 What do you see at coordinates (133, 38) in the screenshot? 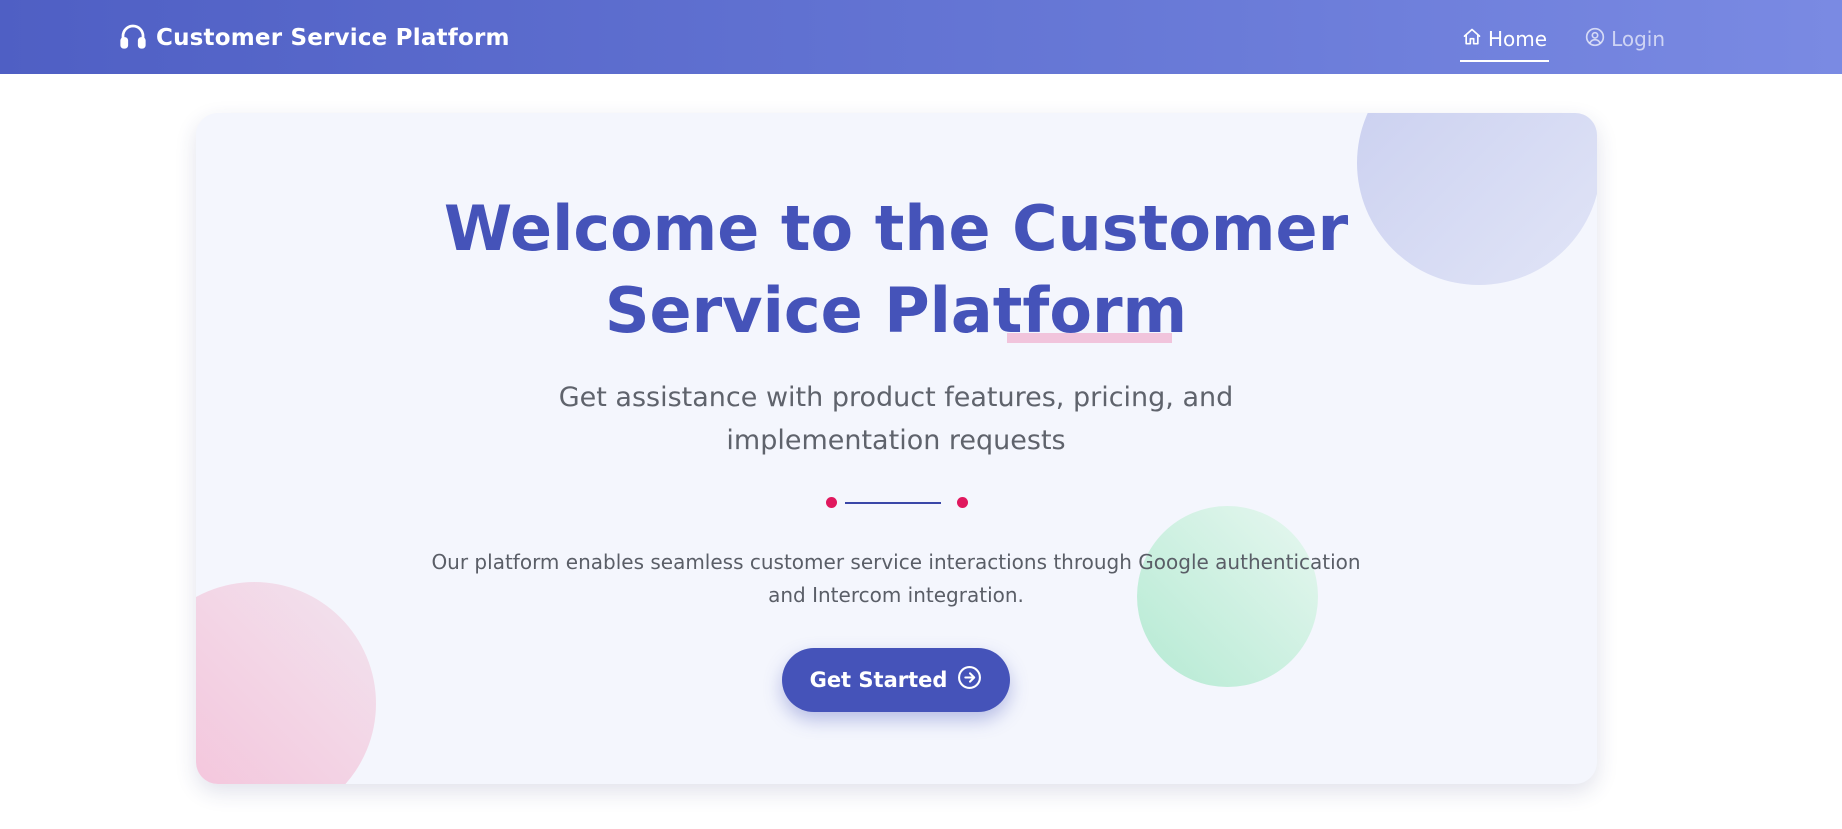
I see `headset-icon` at bounding box center [133, 38].